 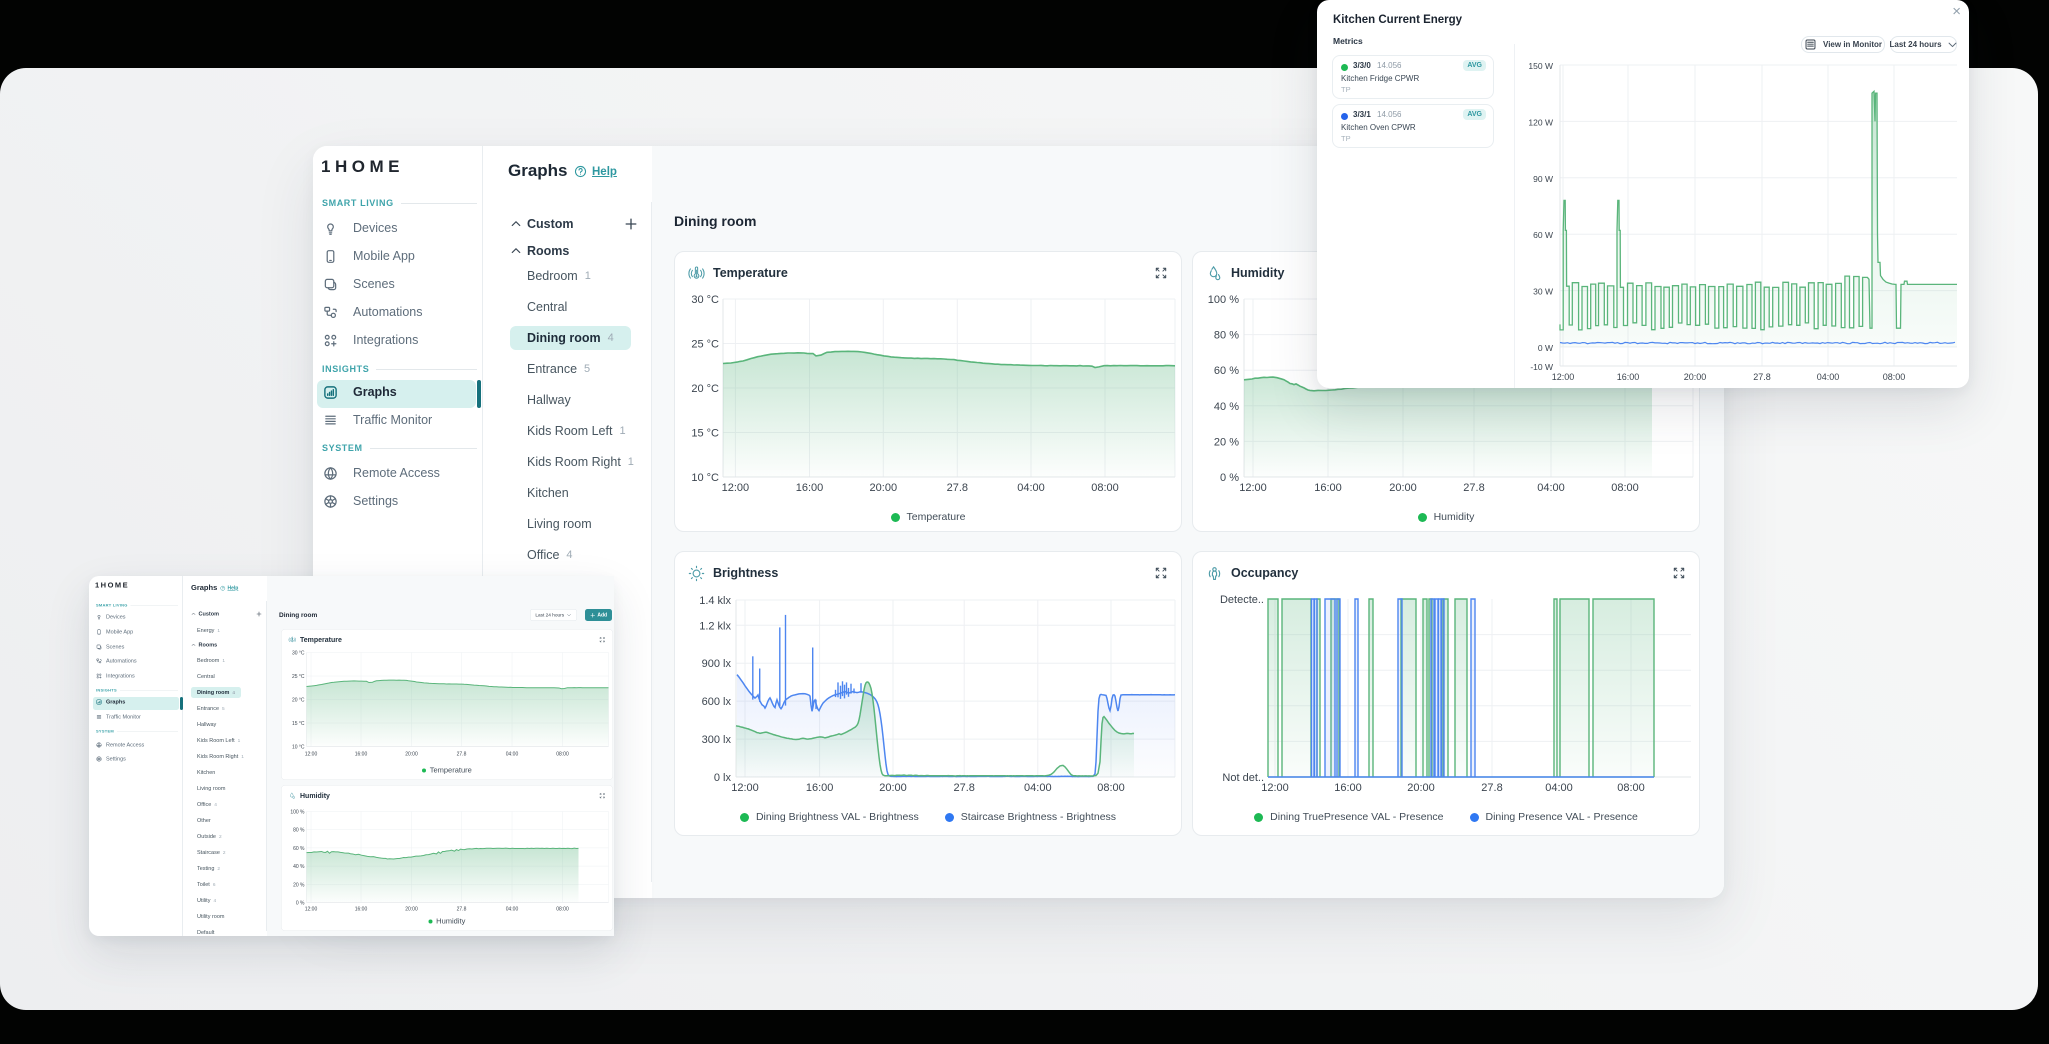 What do you see at coordinates (1543, 235) in the screenshot?
I see `svg-text: 60 W` at bounding box center [1543, 235].